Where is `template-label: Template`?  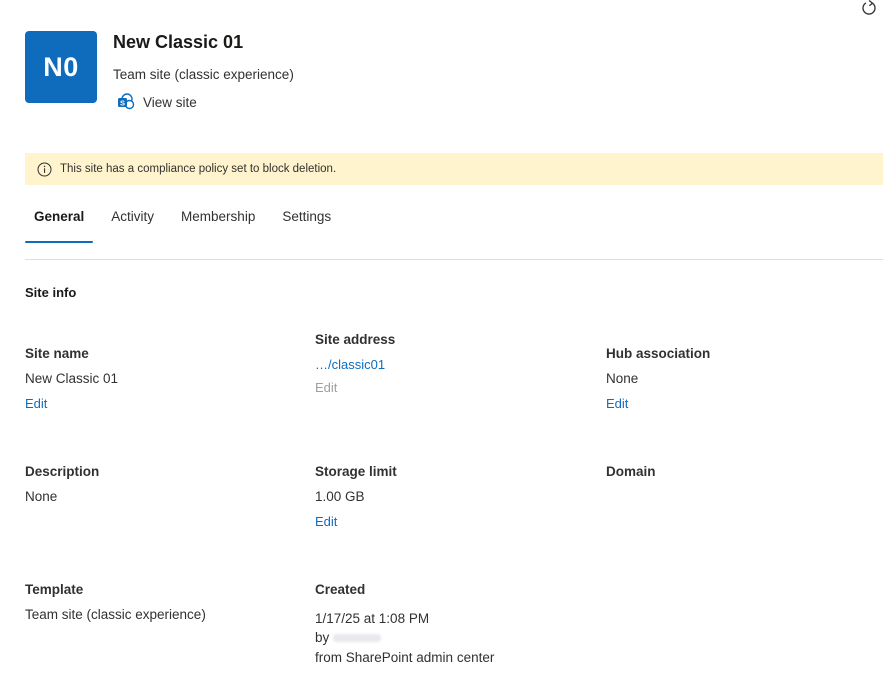 template-label: Template is located at coordinates (54, 589).